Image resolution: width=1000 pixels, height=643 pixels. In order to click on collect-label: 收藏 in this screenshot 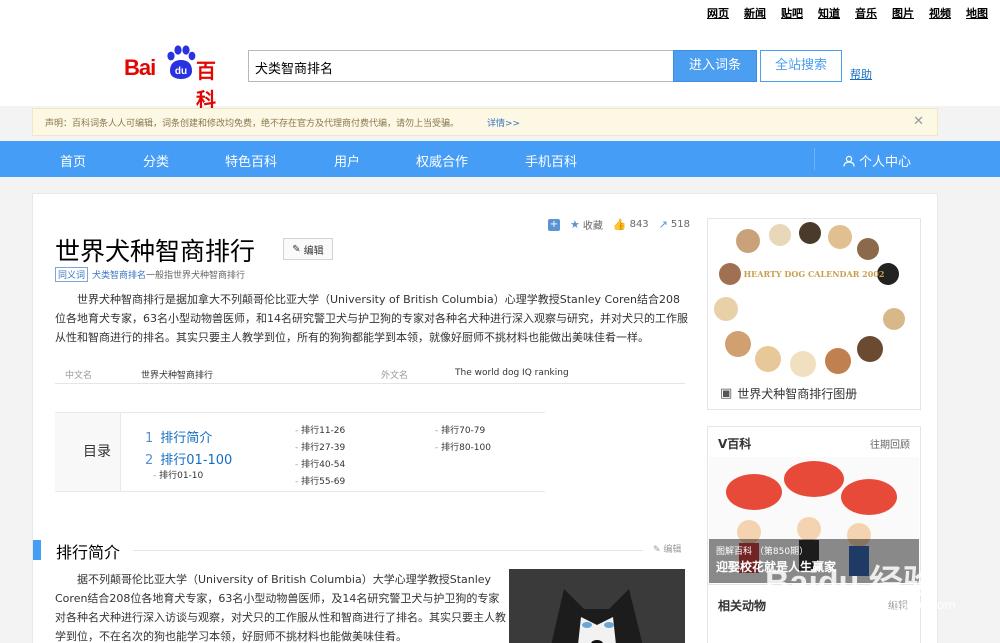, I will do `click(592, 226)`.